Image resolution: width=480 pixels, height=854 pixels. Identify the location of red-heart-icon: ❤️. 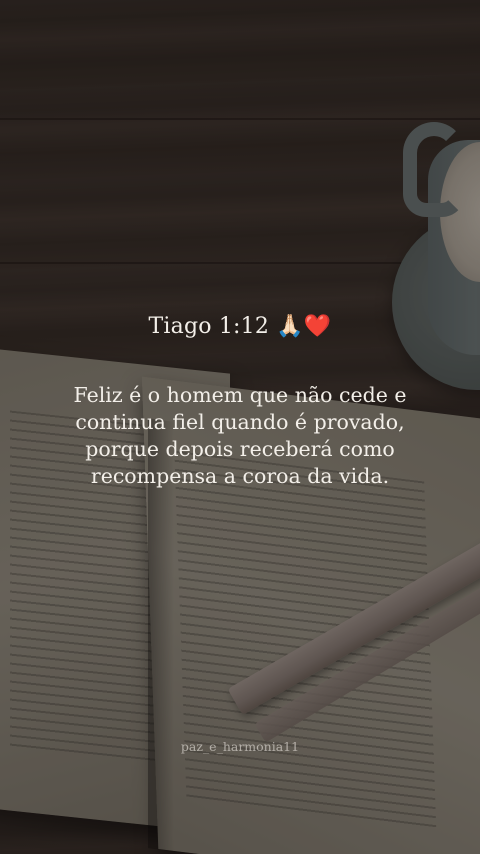
(317, 326).